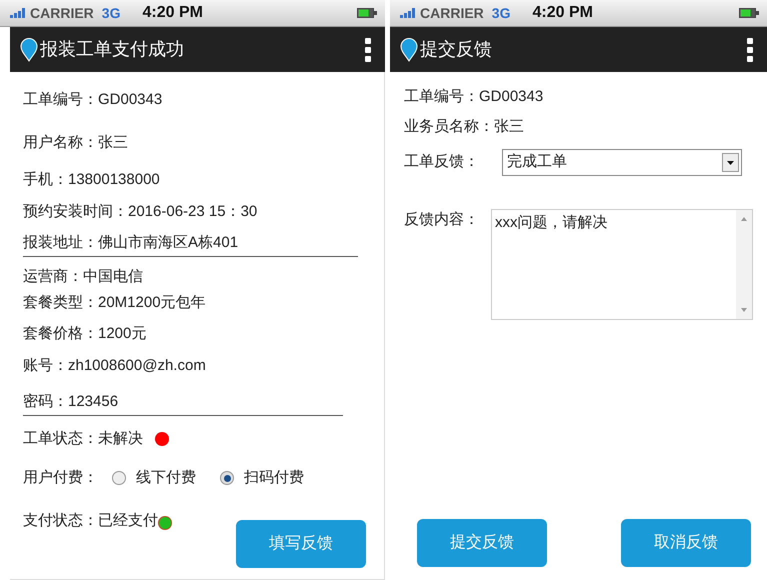 The height and width of the screenshot is (580, 767). I want to click on action-button: 取消反馈, so click(686, 543).